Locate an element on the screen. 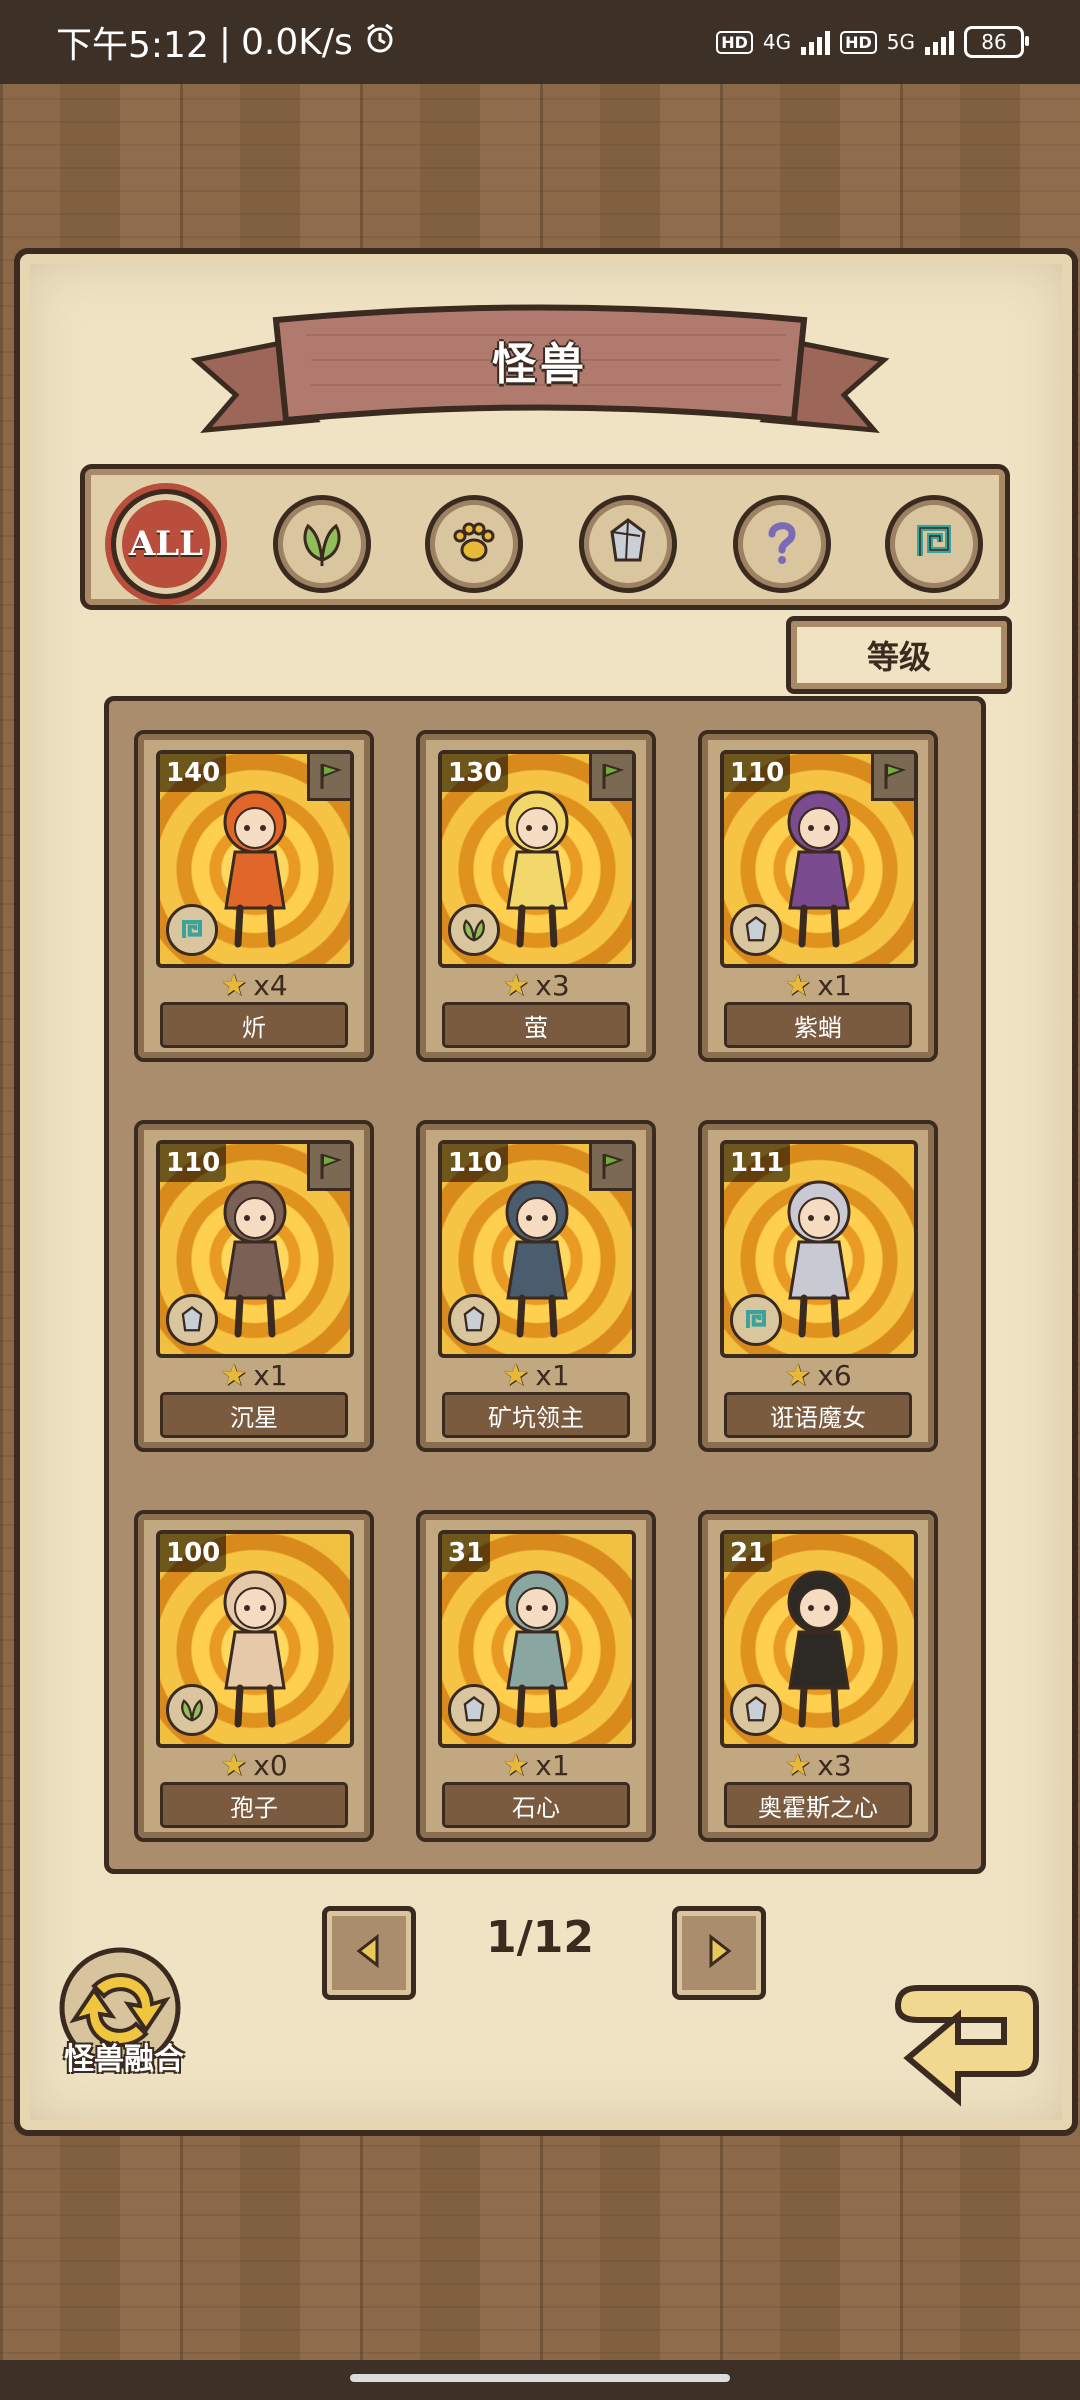 The height and width of the screenshot is (2400, 1080). arrow-left-icon is located at coordinates (369, 1953).